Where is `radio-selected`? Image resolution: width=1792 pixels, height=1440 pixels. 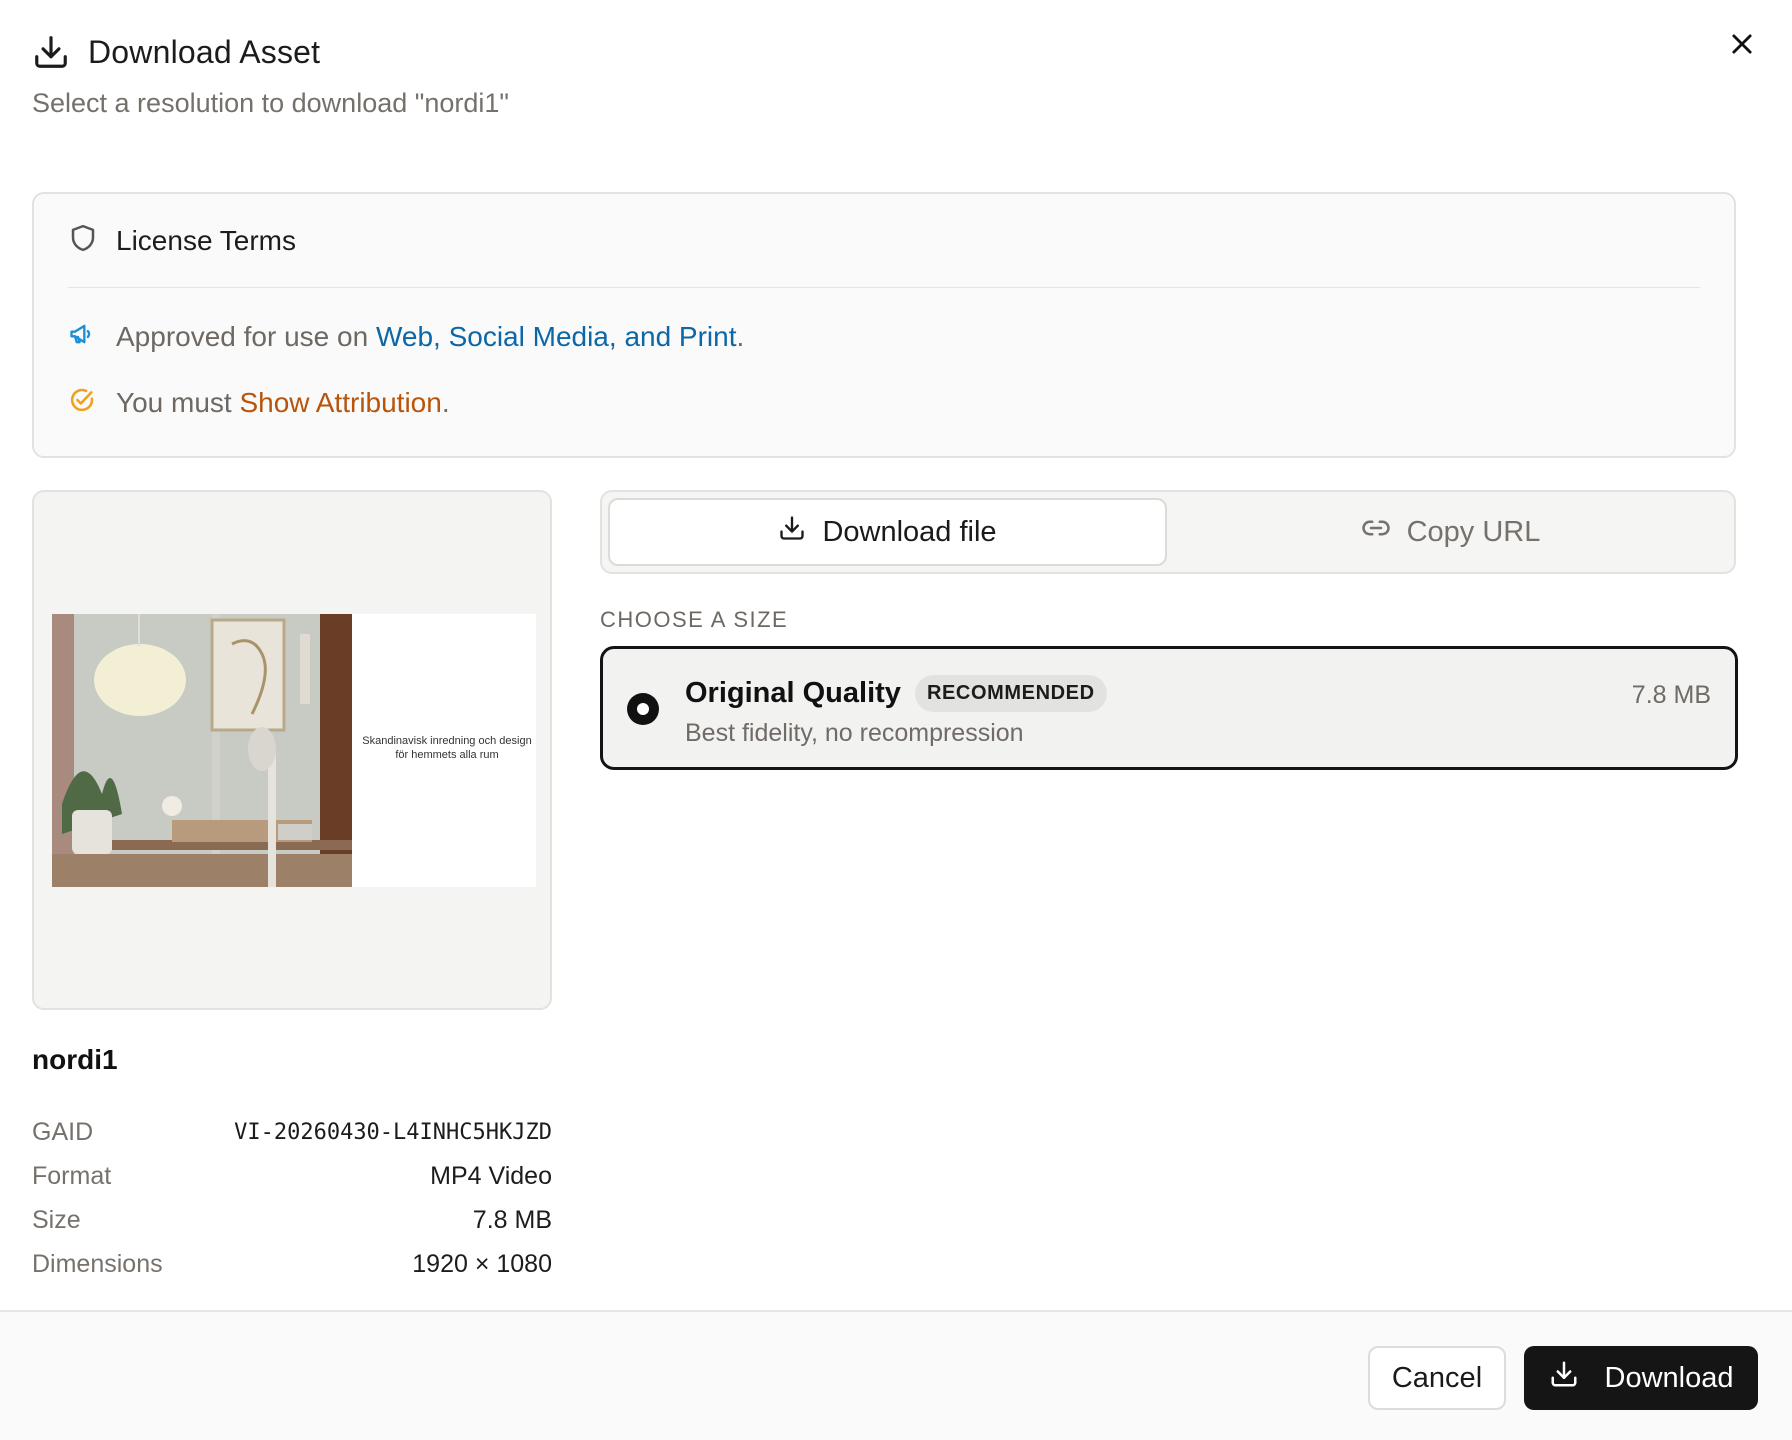
radio-selected is located at coordinates (643, 709).